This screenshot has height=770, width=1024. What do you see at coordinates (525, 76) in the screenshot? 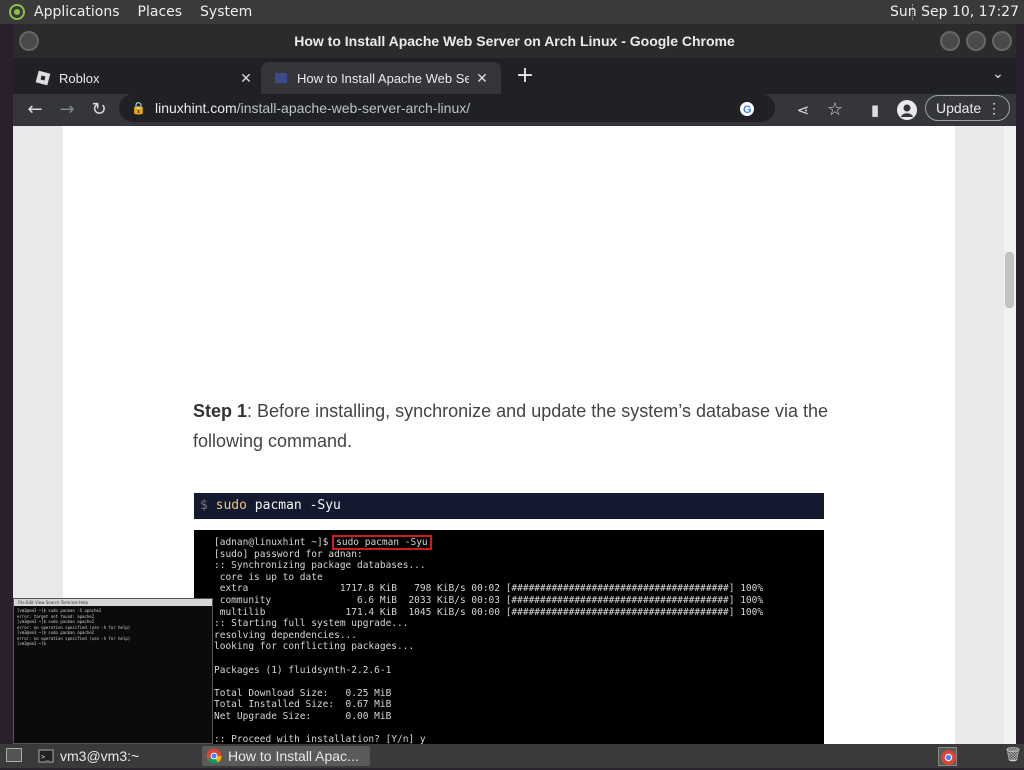
I see `new-tab-icon: +` at bounding box center [525, 76].